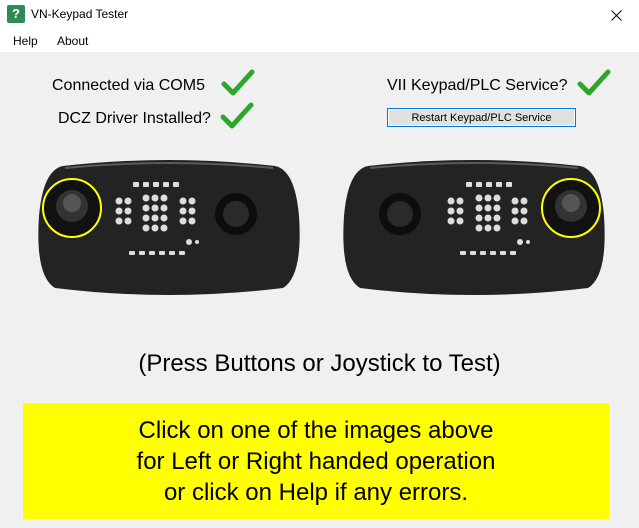 The image size is (639, 528). Describe the element at coordinates (80, 14) in the screenshot. I see `window-title: VN-Keypad Tester` at that location.